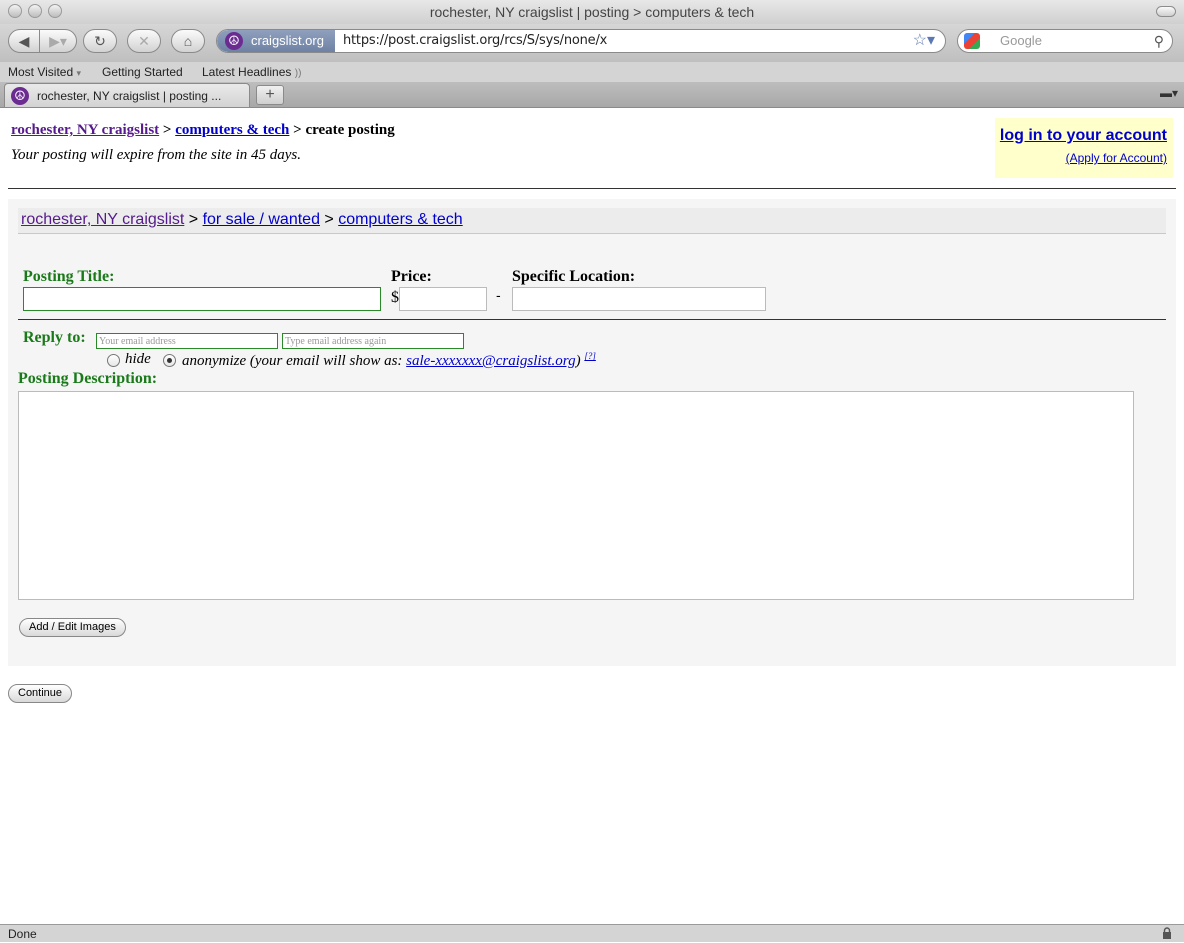 This screenshot has height=943, width=1184. I want to click on search-placeholder: Google, so click(1021, 40).